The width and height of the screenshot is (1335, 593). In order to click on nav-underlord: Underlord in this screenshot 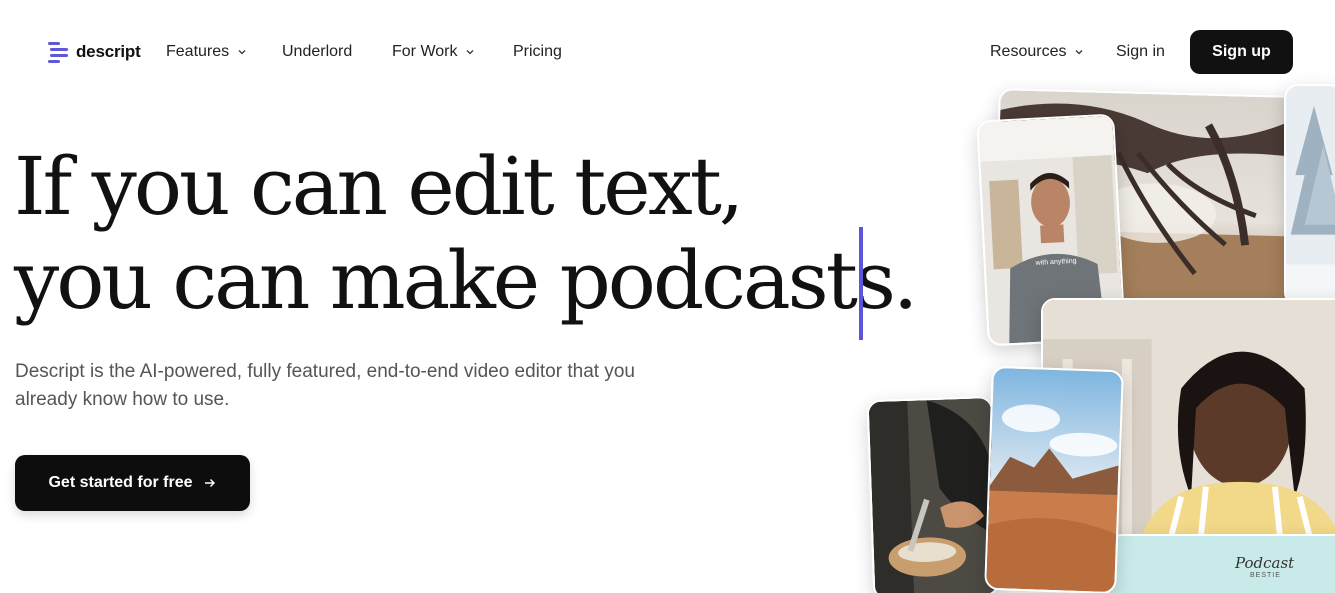, I will do `click(317, 52)`.